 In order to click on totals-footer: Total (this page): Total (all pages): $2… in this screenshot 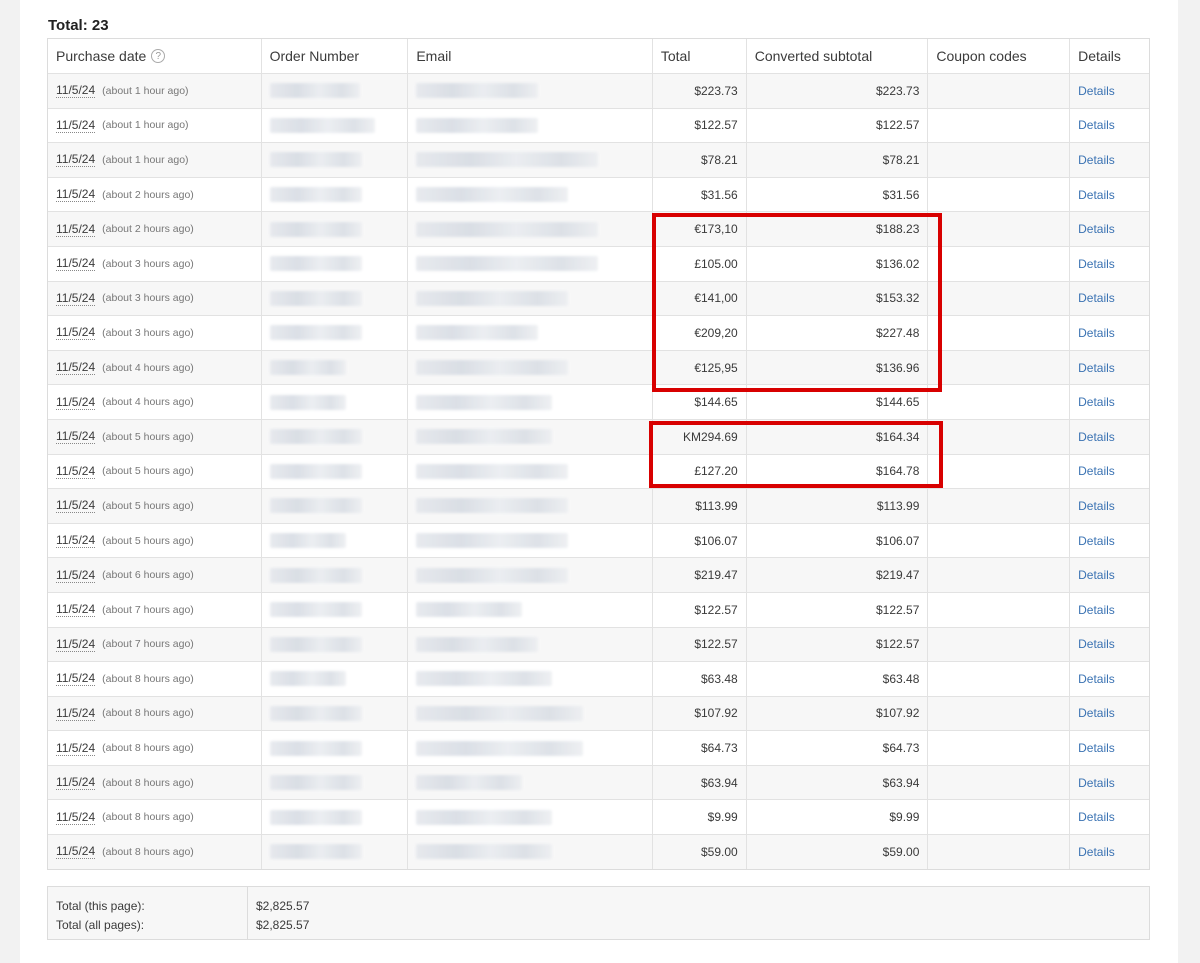, I will do `click(598, 913)`.